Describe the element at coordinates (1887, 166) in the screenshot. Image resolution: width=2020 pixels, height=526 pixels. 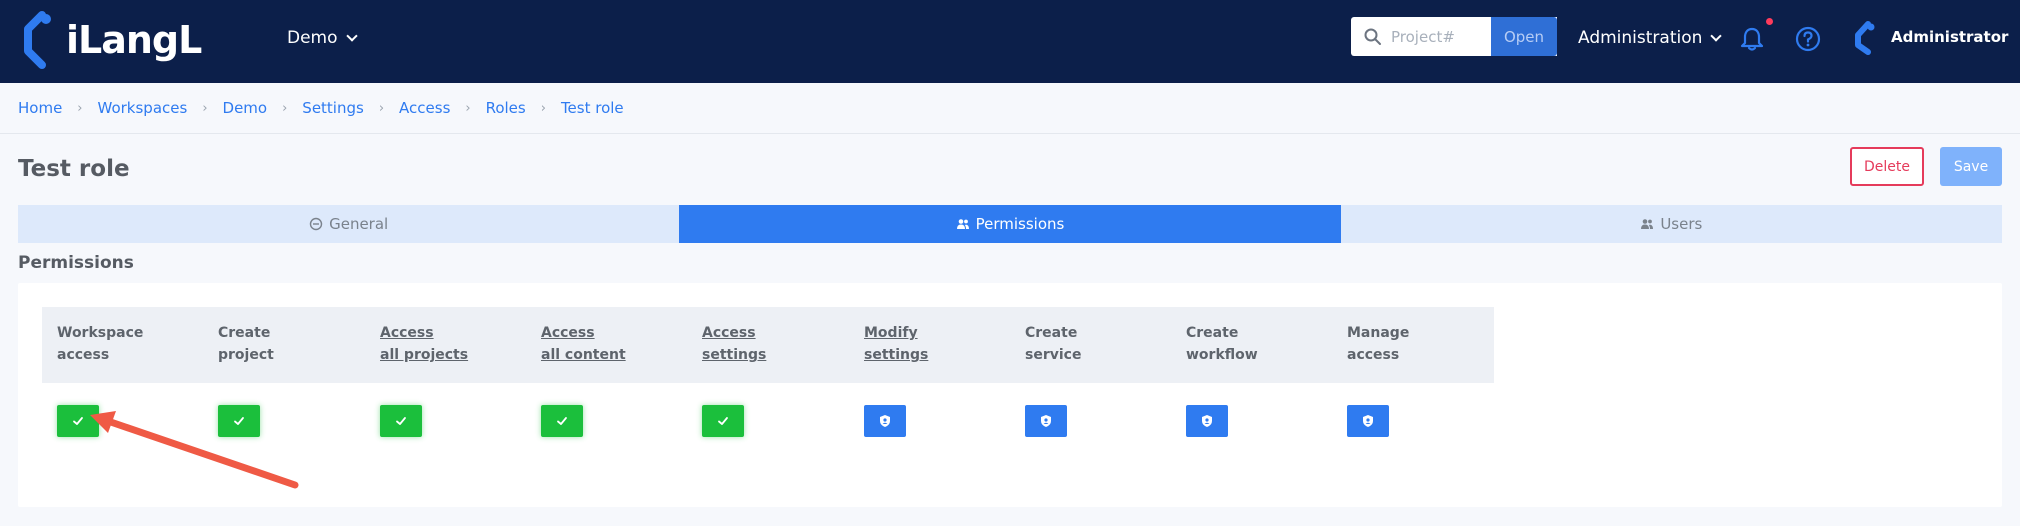
I see `delete-button: Delete` at that location.